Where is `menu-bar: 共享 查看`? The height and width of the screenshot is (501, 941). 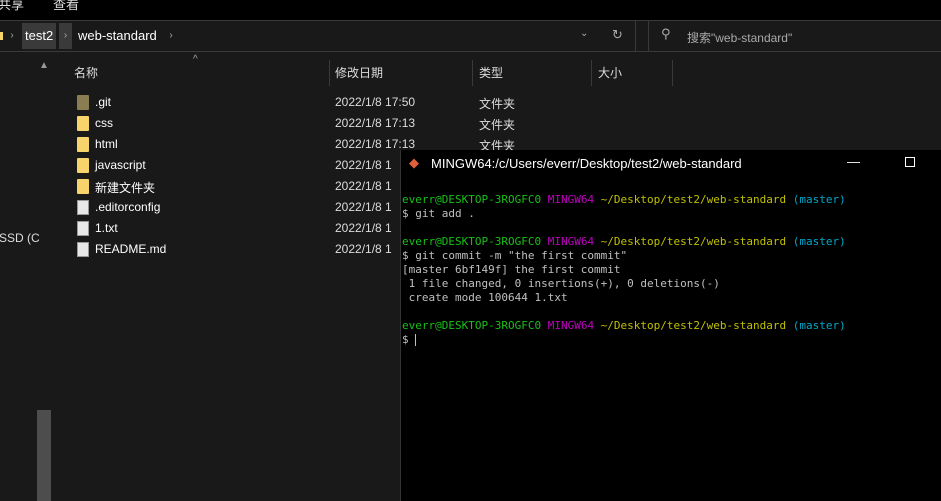
menu-bar: 共享 查看 is located at coordinates (470, 10).